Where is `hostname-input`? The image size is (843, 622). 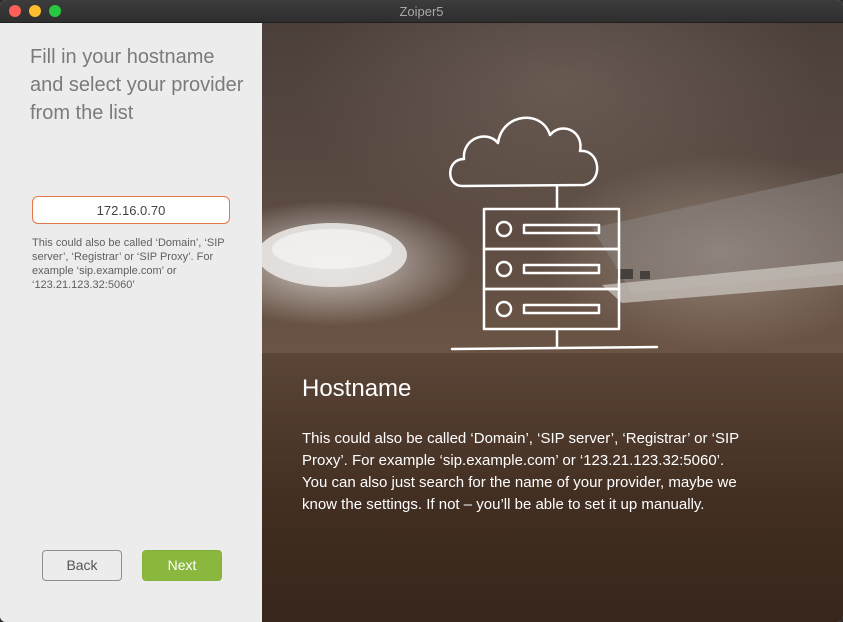 hostname-input is located at coordinates (131, 210).